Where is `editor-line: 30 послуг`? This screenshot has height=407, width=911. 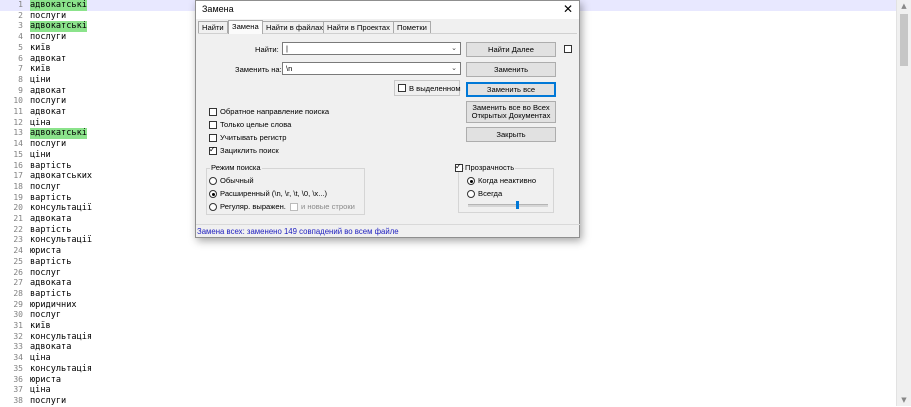
editor-line: 30 послуг is located at coordinates (448, 315).